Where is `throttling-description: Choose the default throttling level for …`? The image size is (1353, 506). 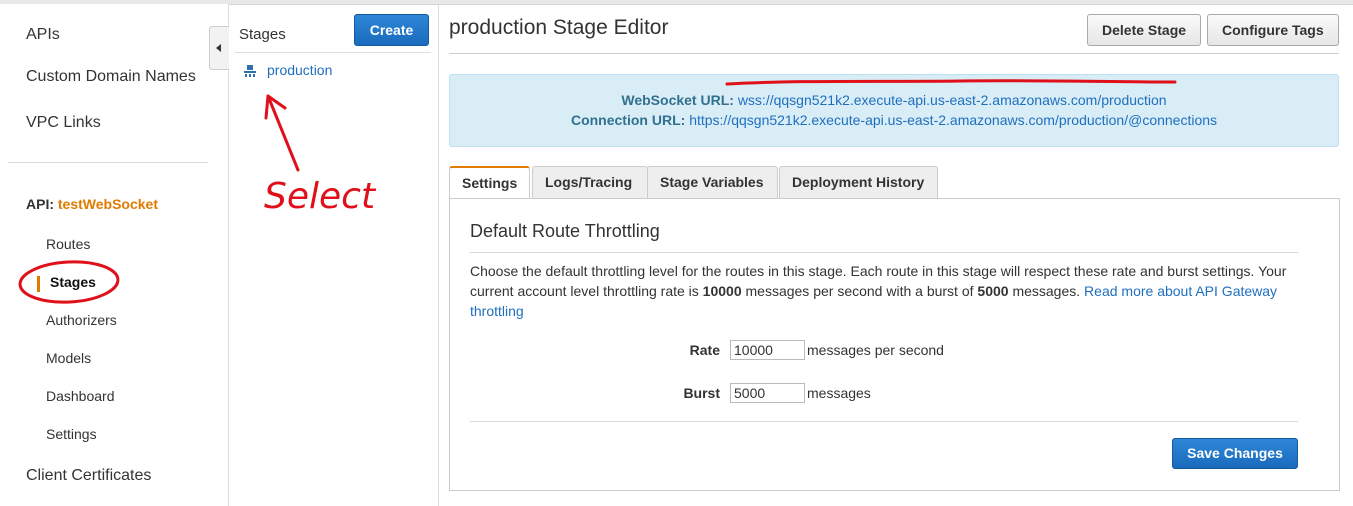
throttling-description: Choose the default throttling level for … is located at coordinates (885, 291).